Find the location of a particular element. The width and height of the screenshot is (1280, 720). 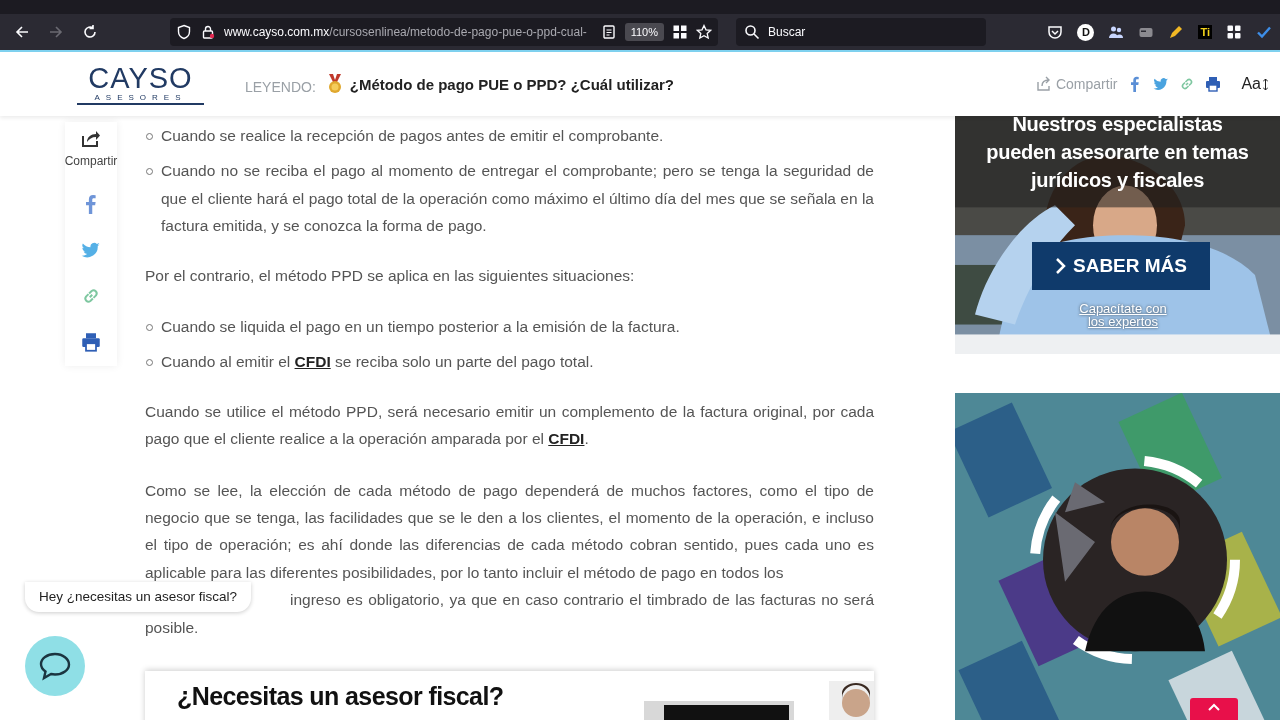

reload-icon is located at coordinates (90, 32).